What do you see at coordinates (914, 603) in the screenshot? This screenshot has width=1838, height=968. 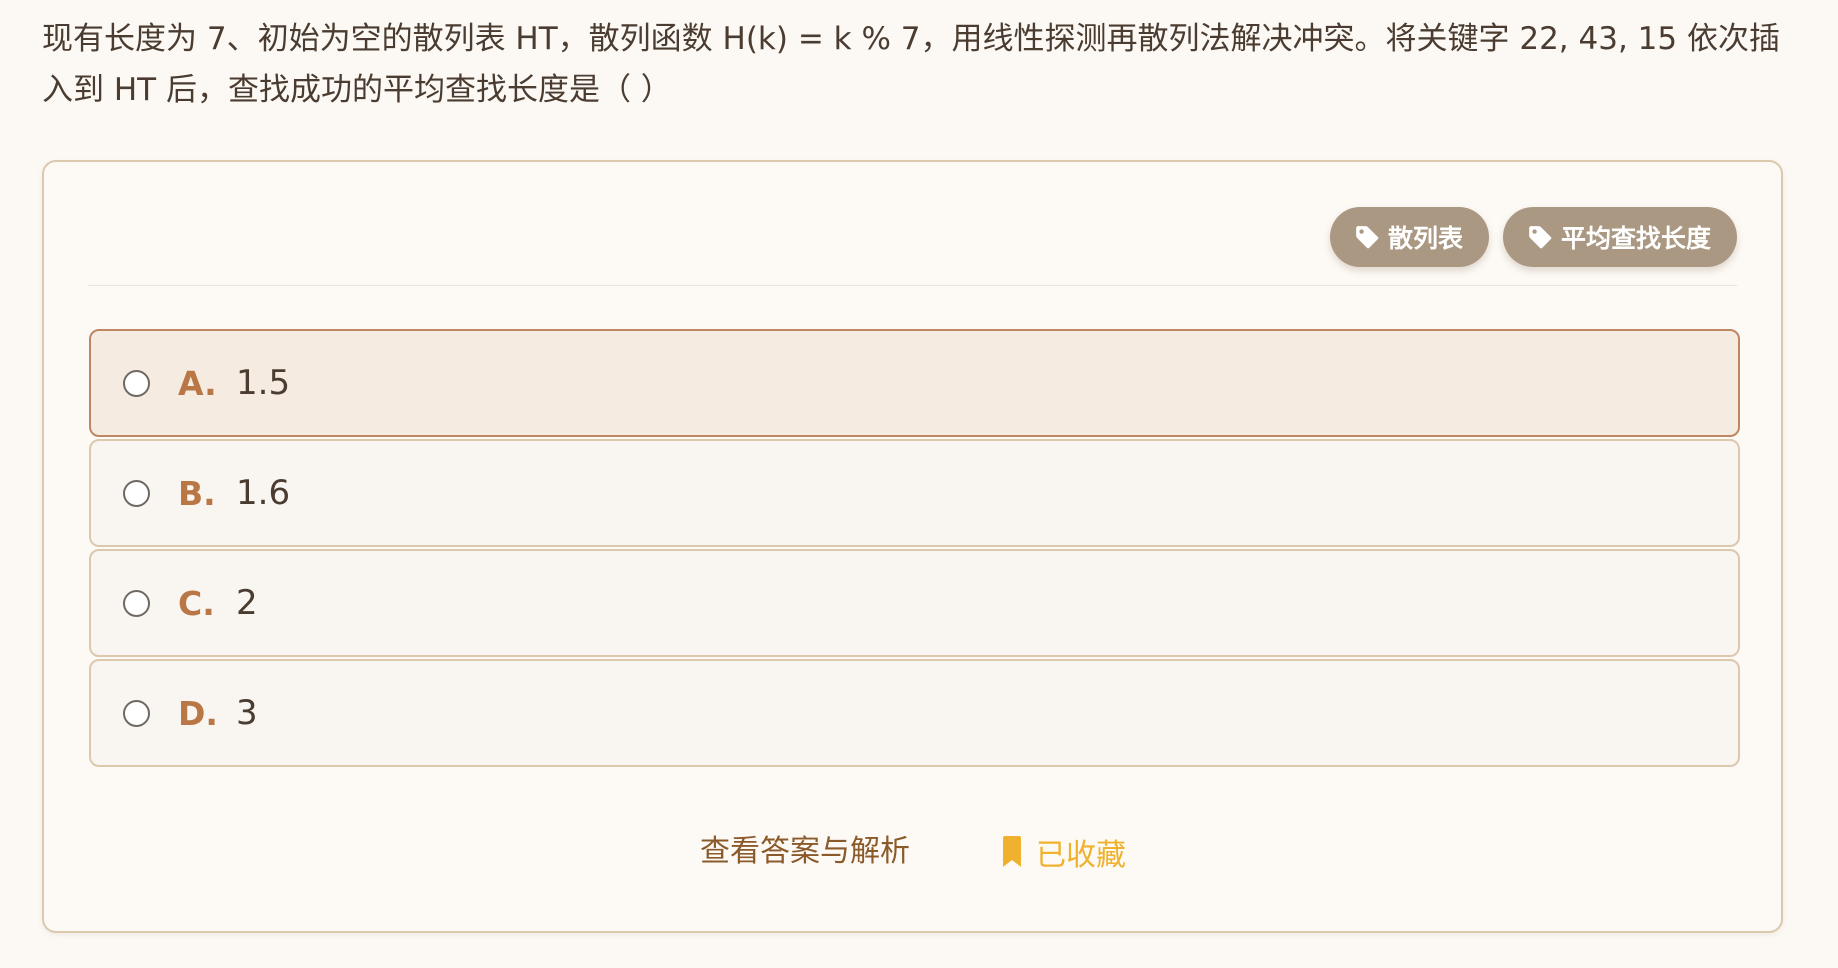 I see `option-c: C. 2` at bounding box center [914, 603].